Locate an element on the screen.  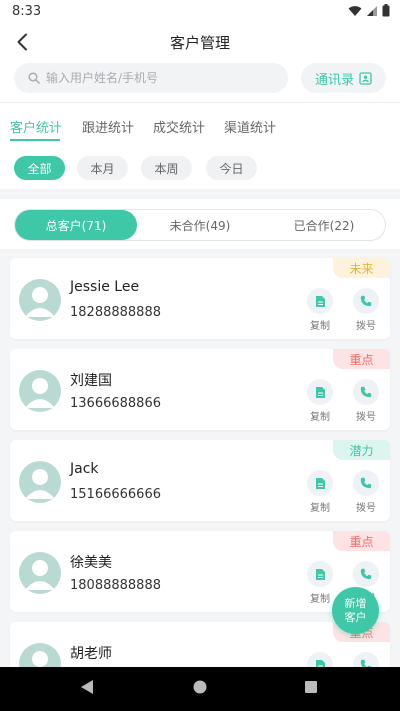
add-customer-label: 新增客户 is located at coordinates (355, 610).